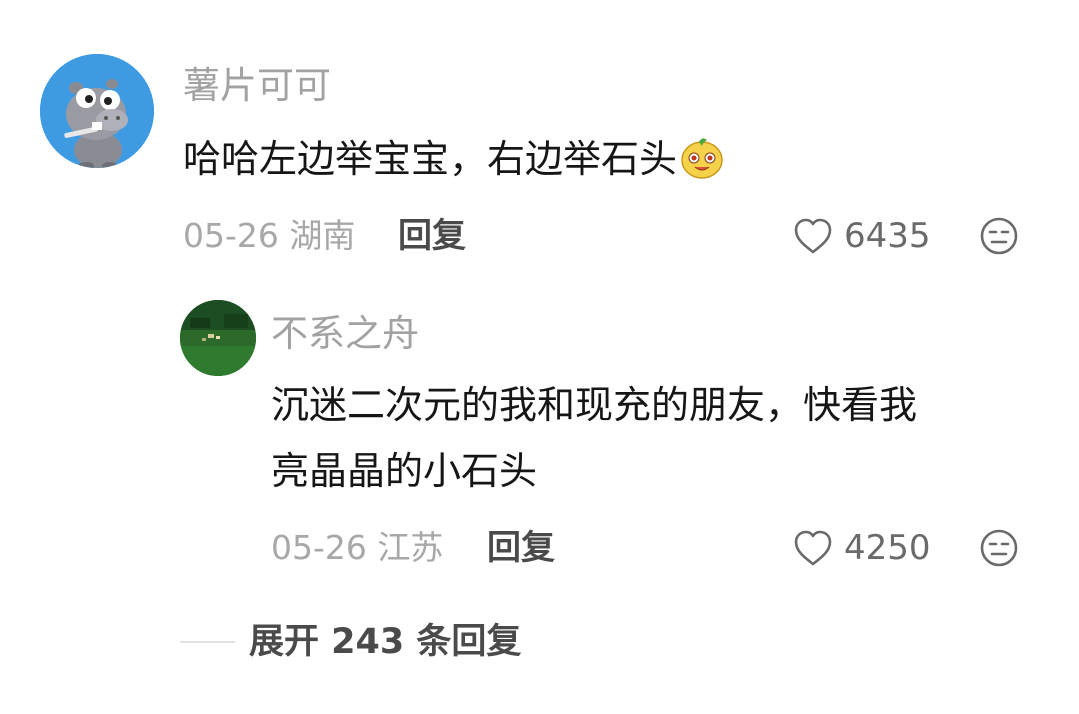  I want to click on comment-username: 薯片可可, so click(257, 86).